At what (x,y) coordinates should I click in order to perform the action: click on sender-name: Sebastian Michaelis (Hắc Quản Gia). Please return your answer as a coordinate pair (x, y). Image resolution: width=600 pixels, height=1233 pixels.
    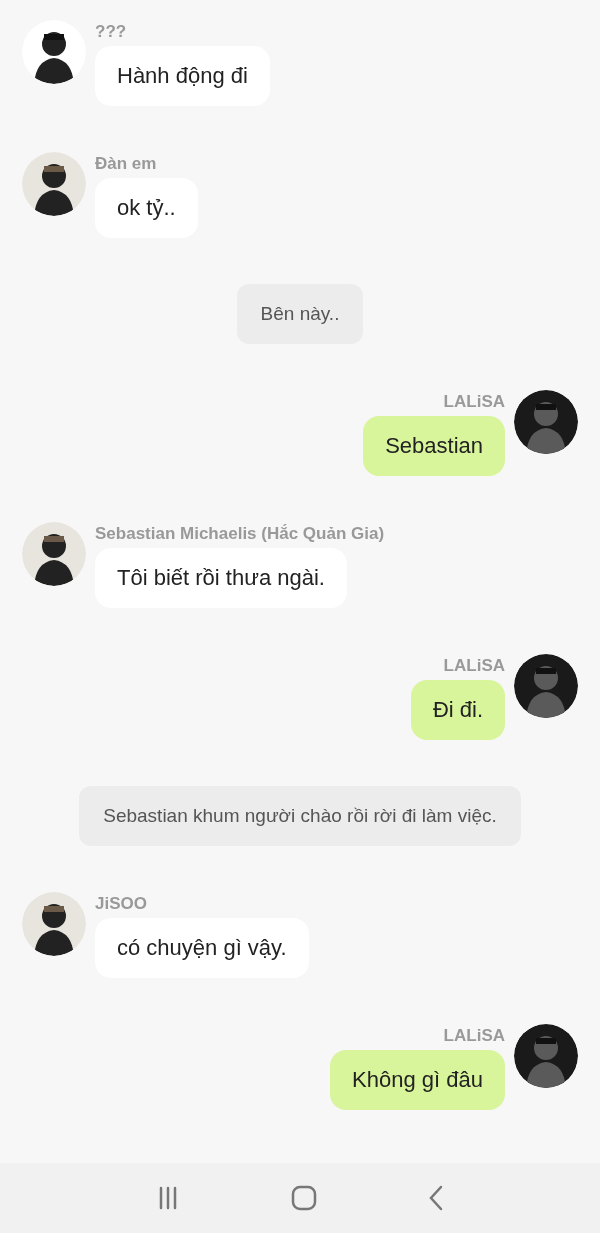
    Looking at the image, I should click on (240, 534).